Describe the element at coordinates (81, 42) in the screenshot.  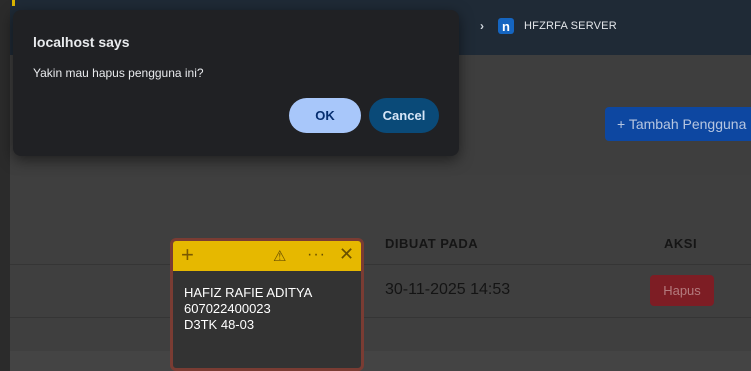
I see `dialog-title: localhost says` at that location.